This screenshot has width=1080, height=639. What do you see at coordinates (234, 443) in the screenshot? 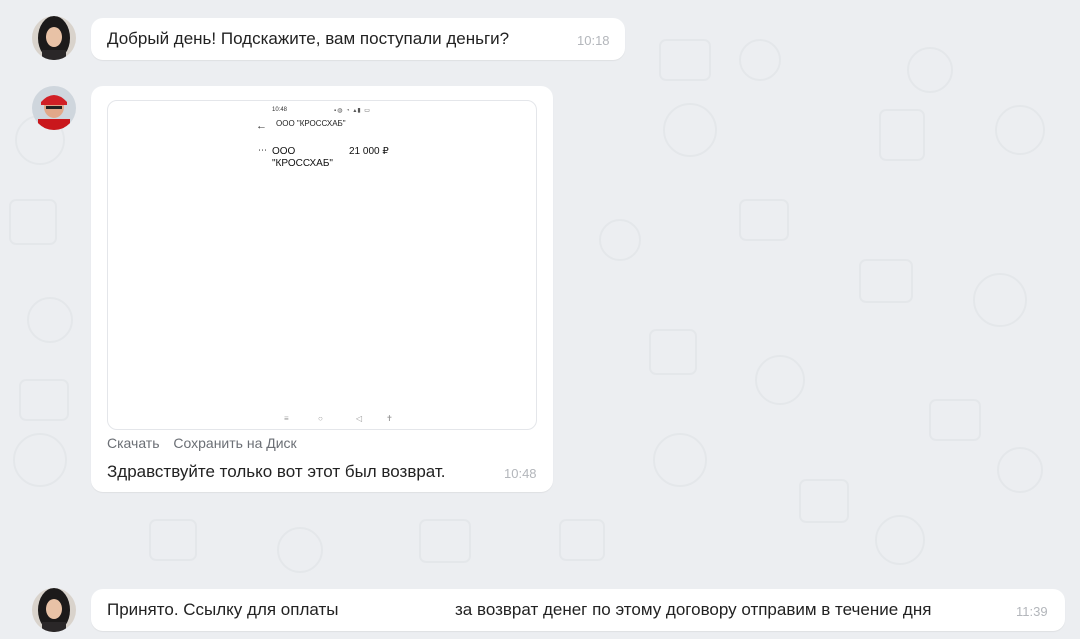
I see `save-to-disk-link: Сохранить на Диск` at bounding box center [234, 443].